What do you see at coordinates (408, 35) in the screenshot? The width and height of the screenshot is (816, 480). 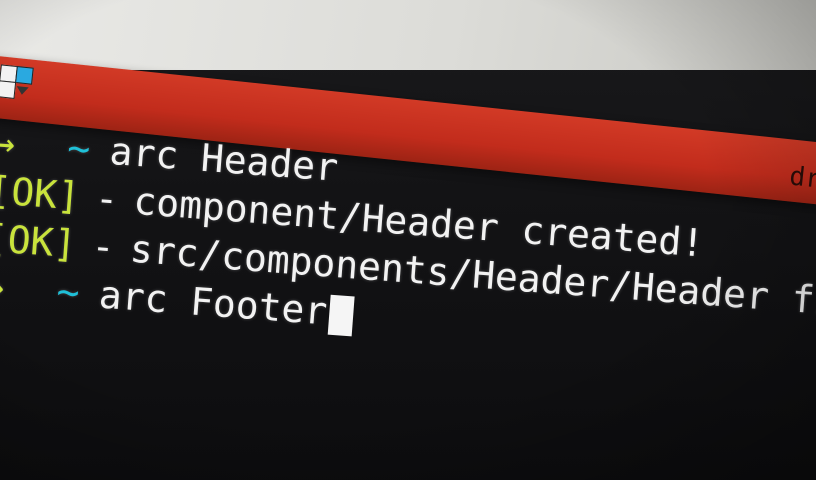 I see `desktop-background` at bounding box center [408, 35].